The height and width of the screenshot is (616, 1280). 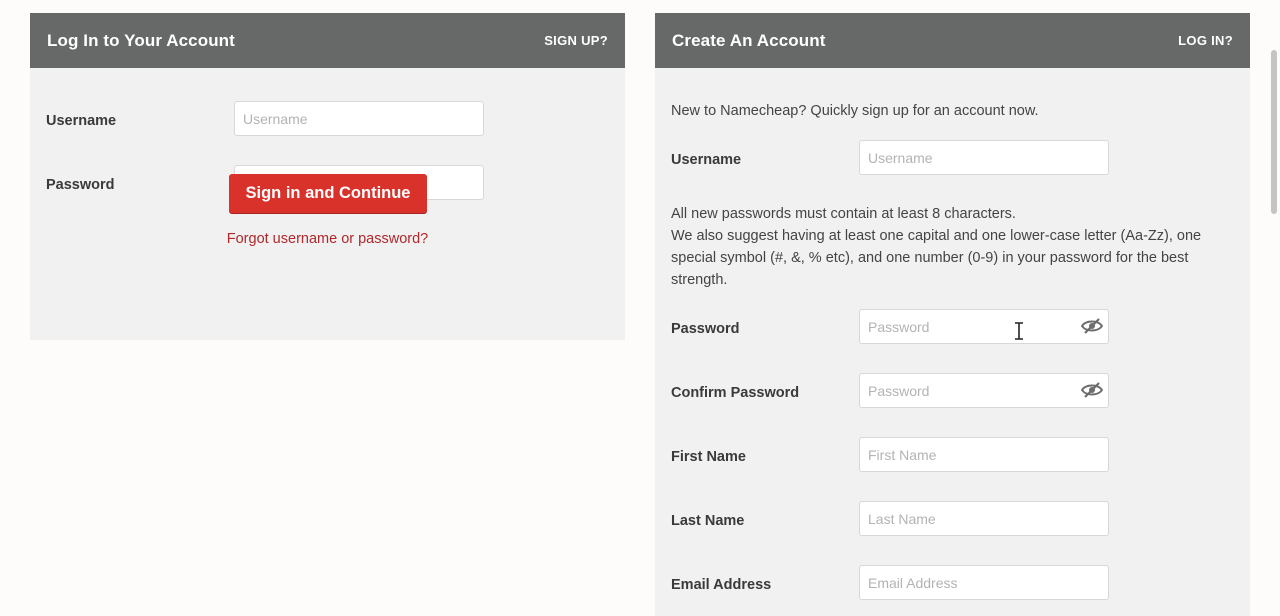 I want to click on signup-username-label: Username, so click(x=706, y=160).